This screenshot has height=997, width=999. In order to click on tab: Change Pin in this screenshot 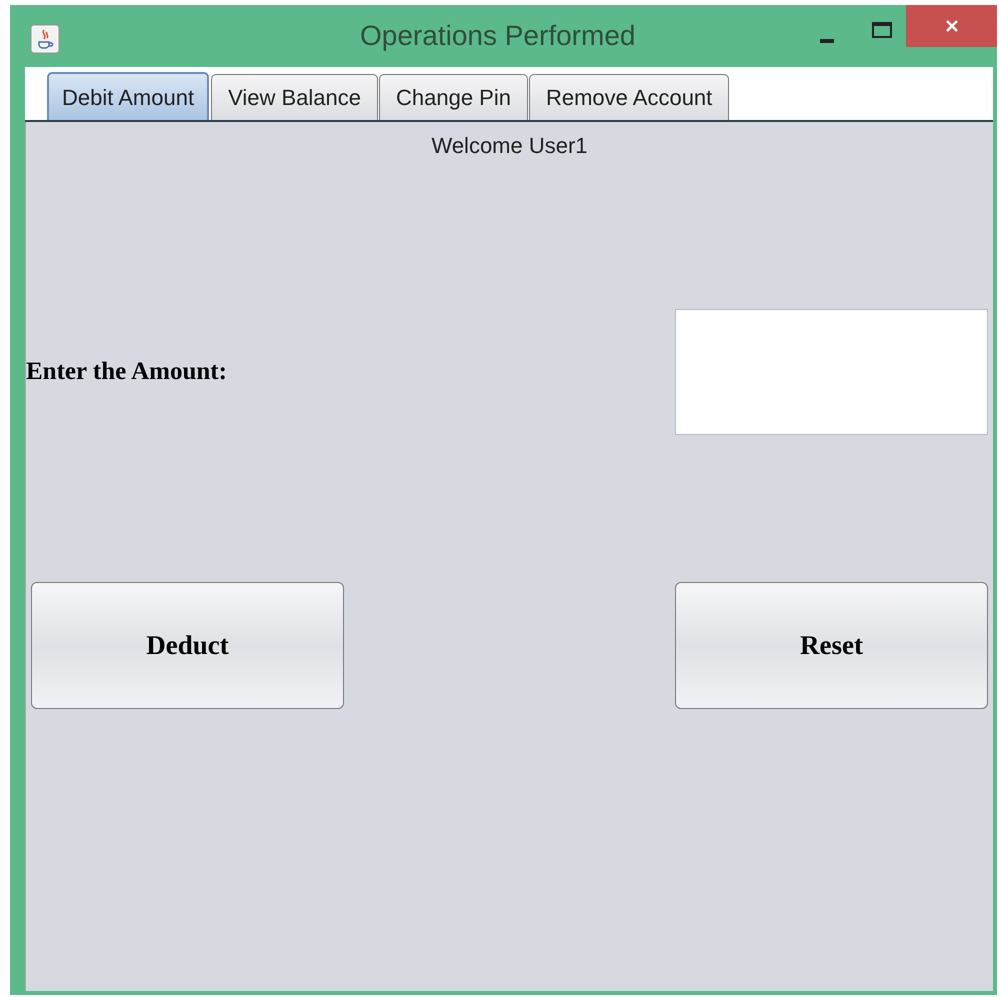, I will do `click(453, 97)`.